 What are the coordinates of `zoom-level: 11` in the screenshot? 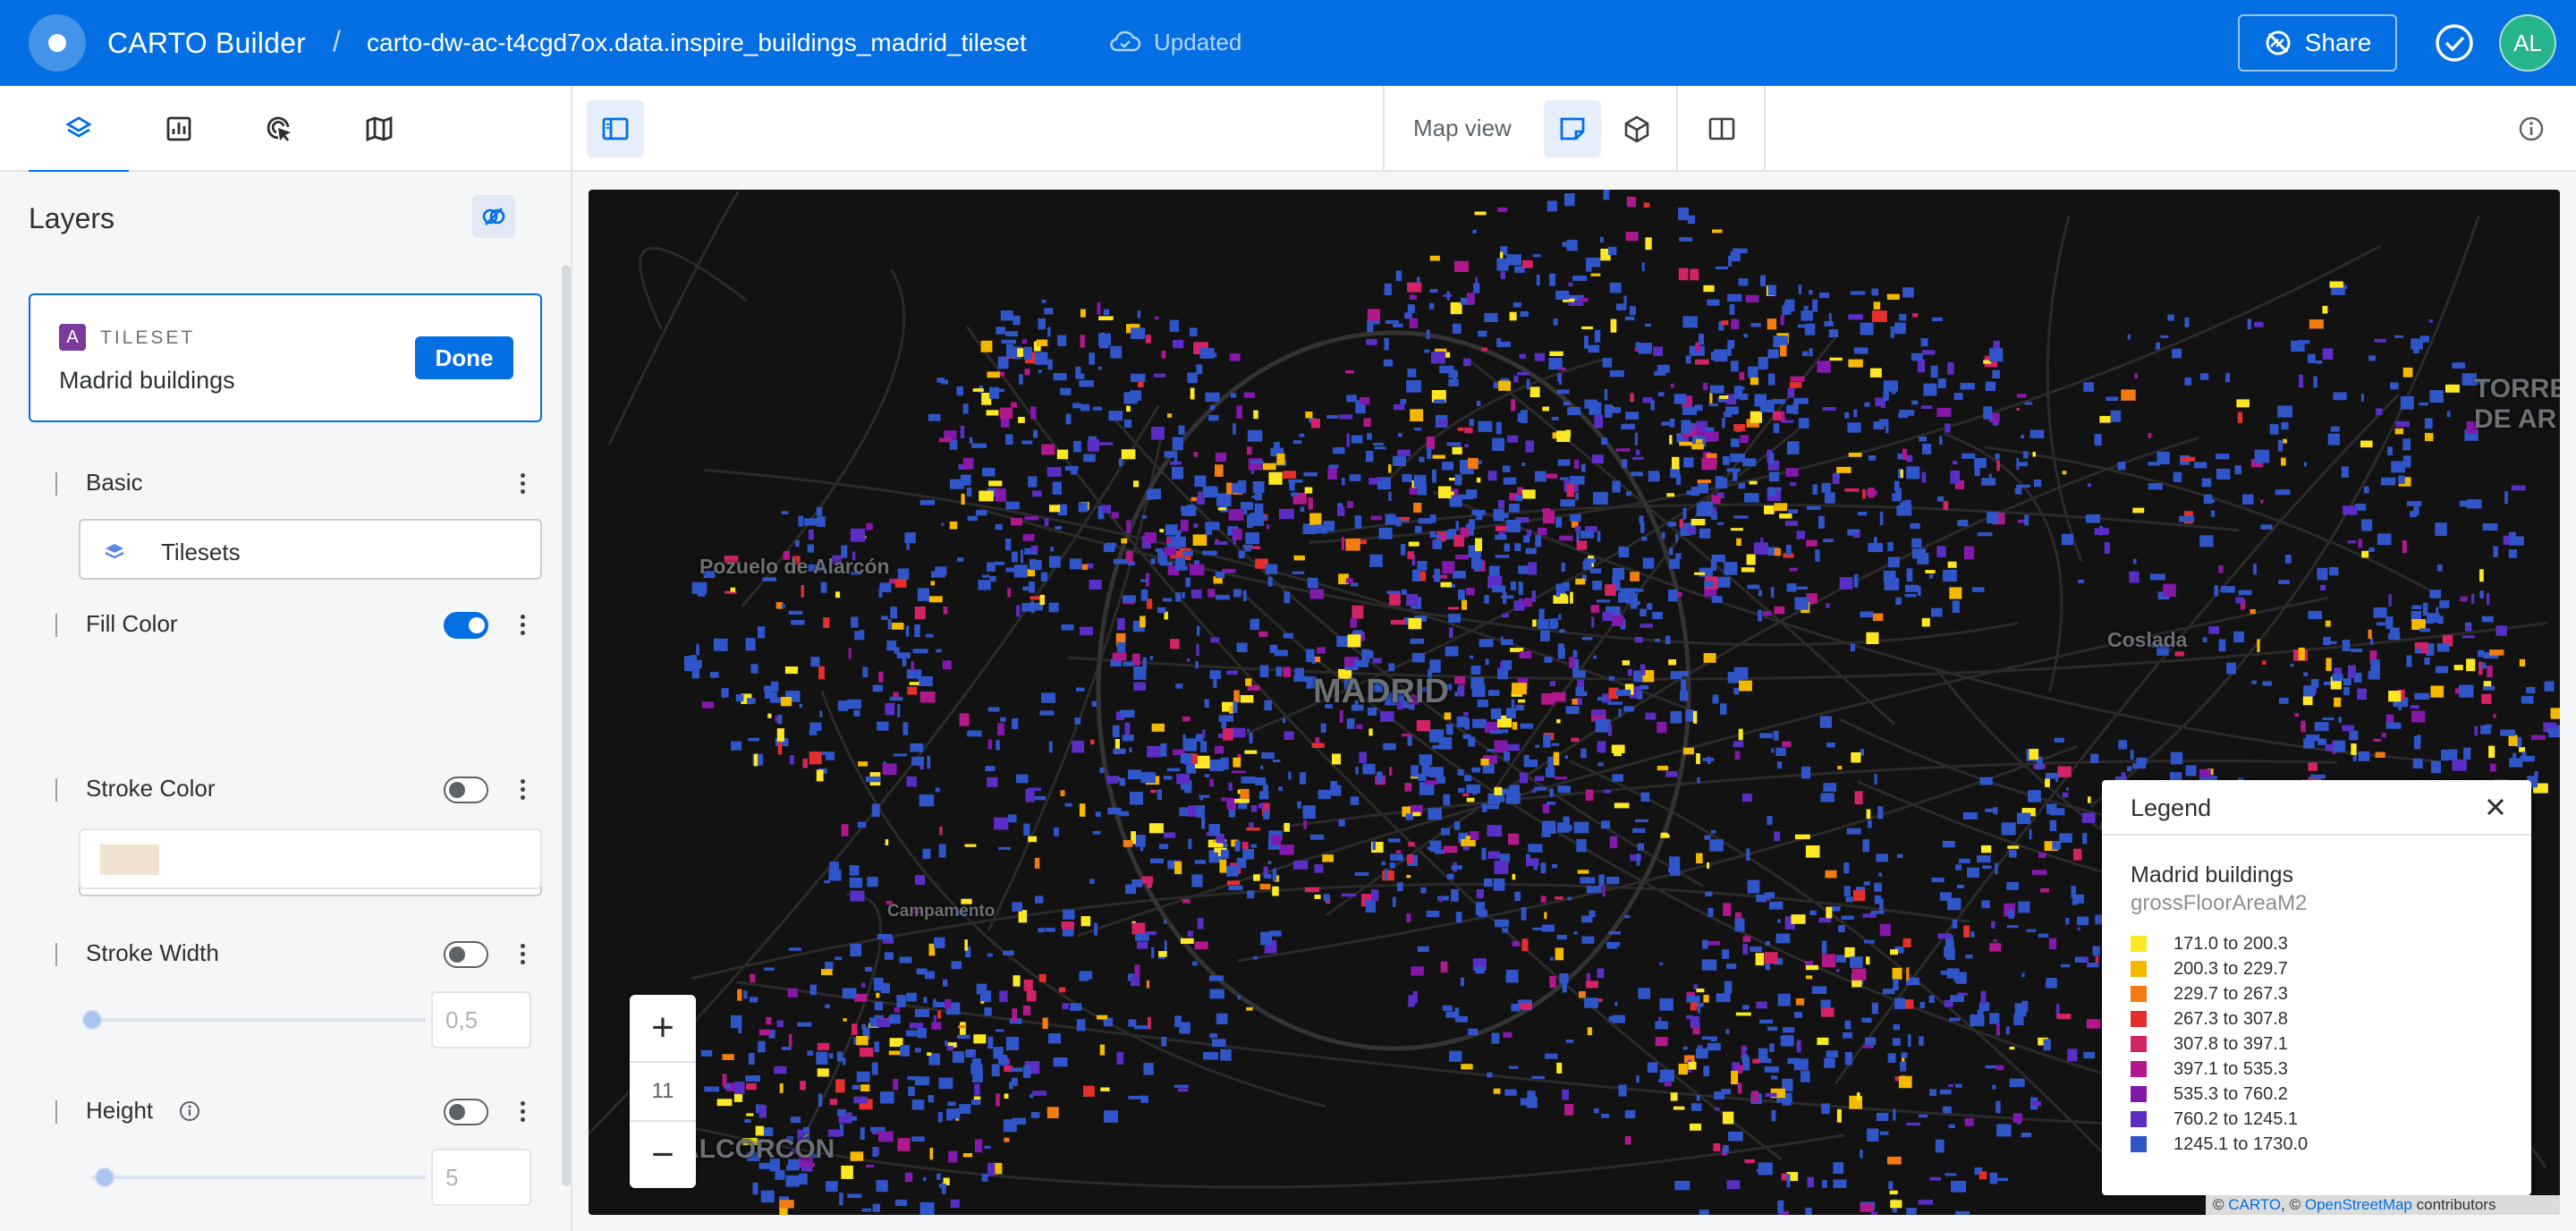 It's located at (663, 1091).